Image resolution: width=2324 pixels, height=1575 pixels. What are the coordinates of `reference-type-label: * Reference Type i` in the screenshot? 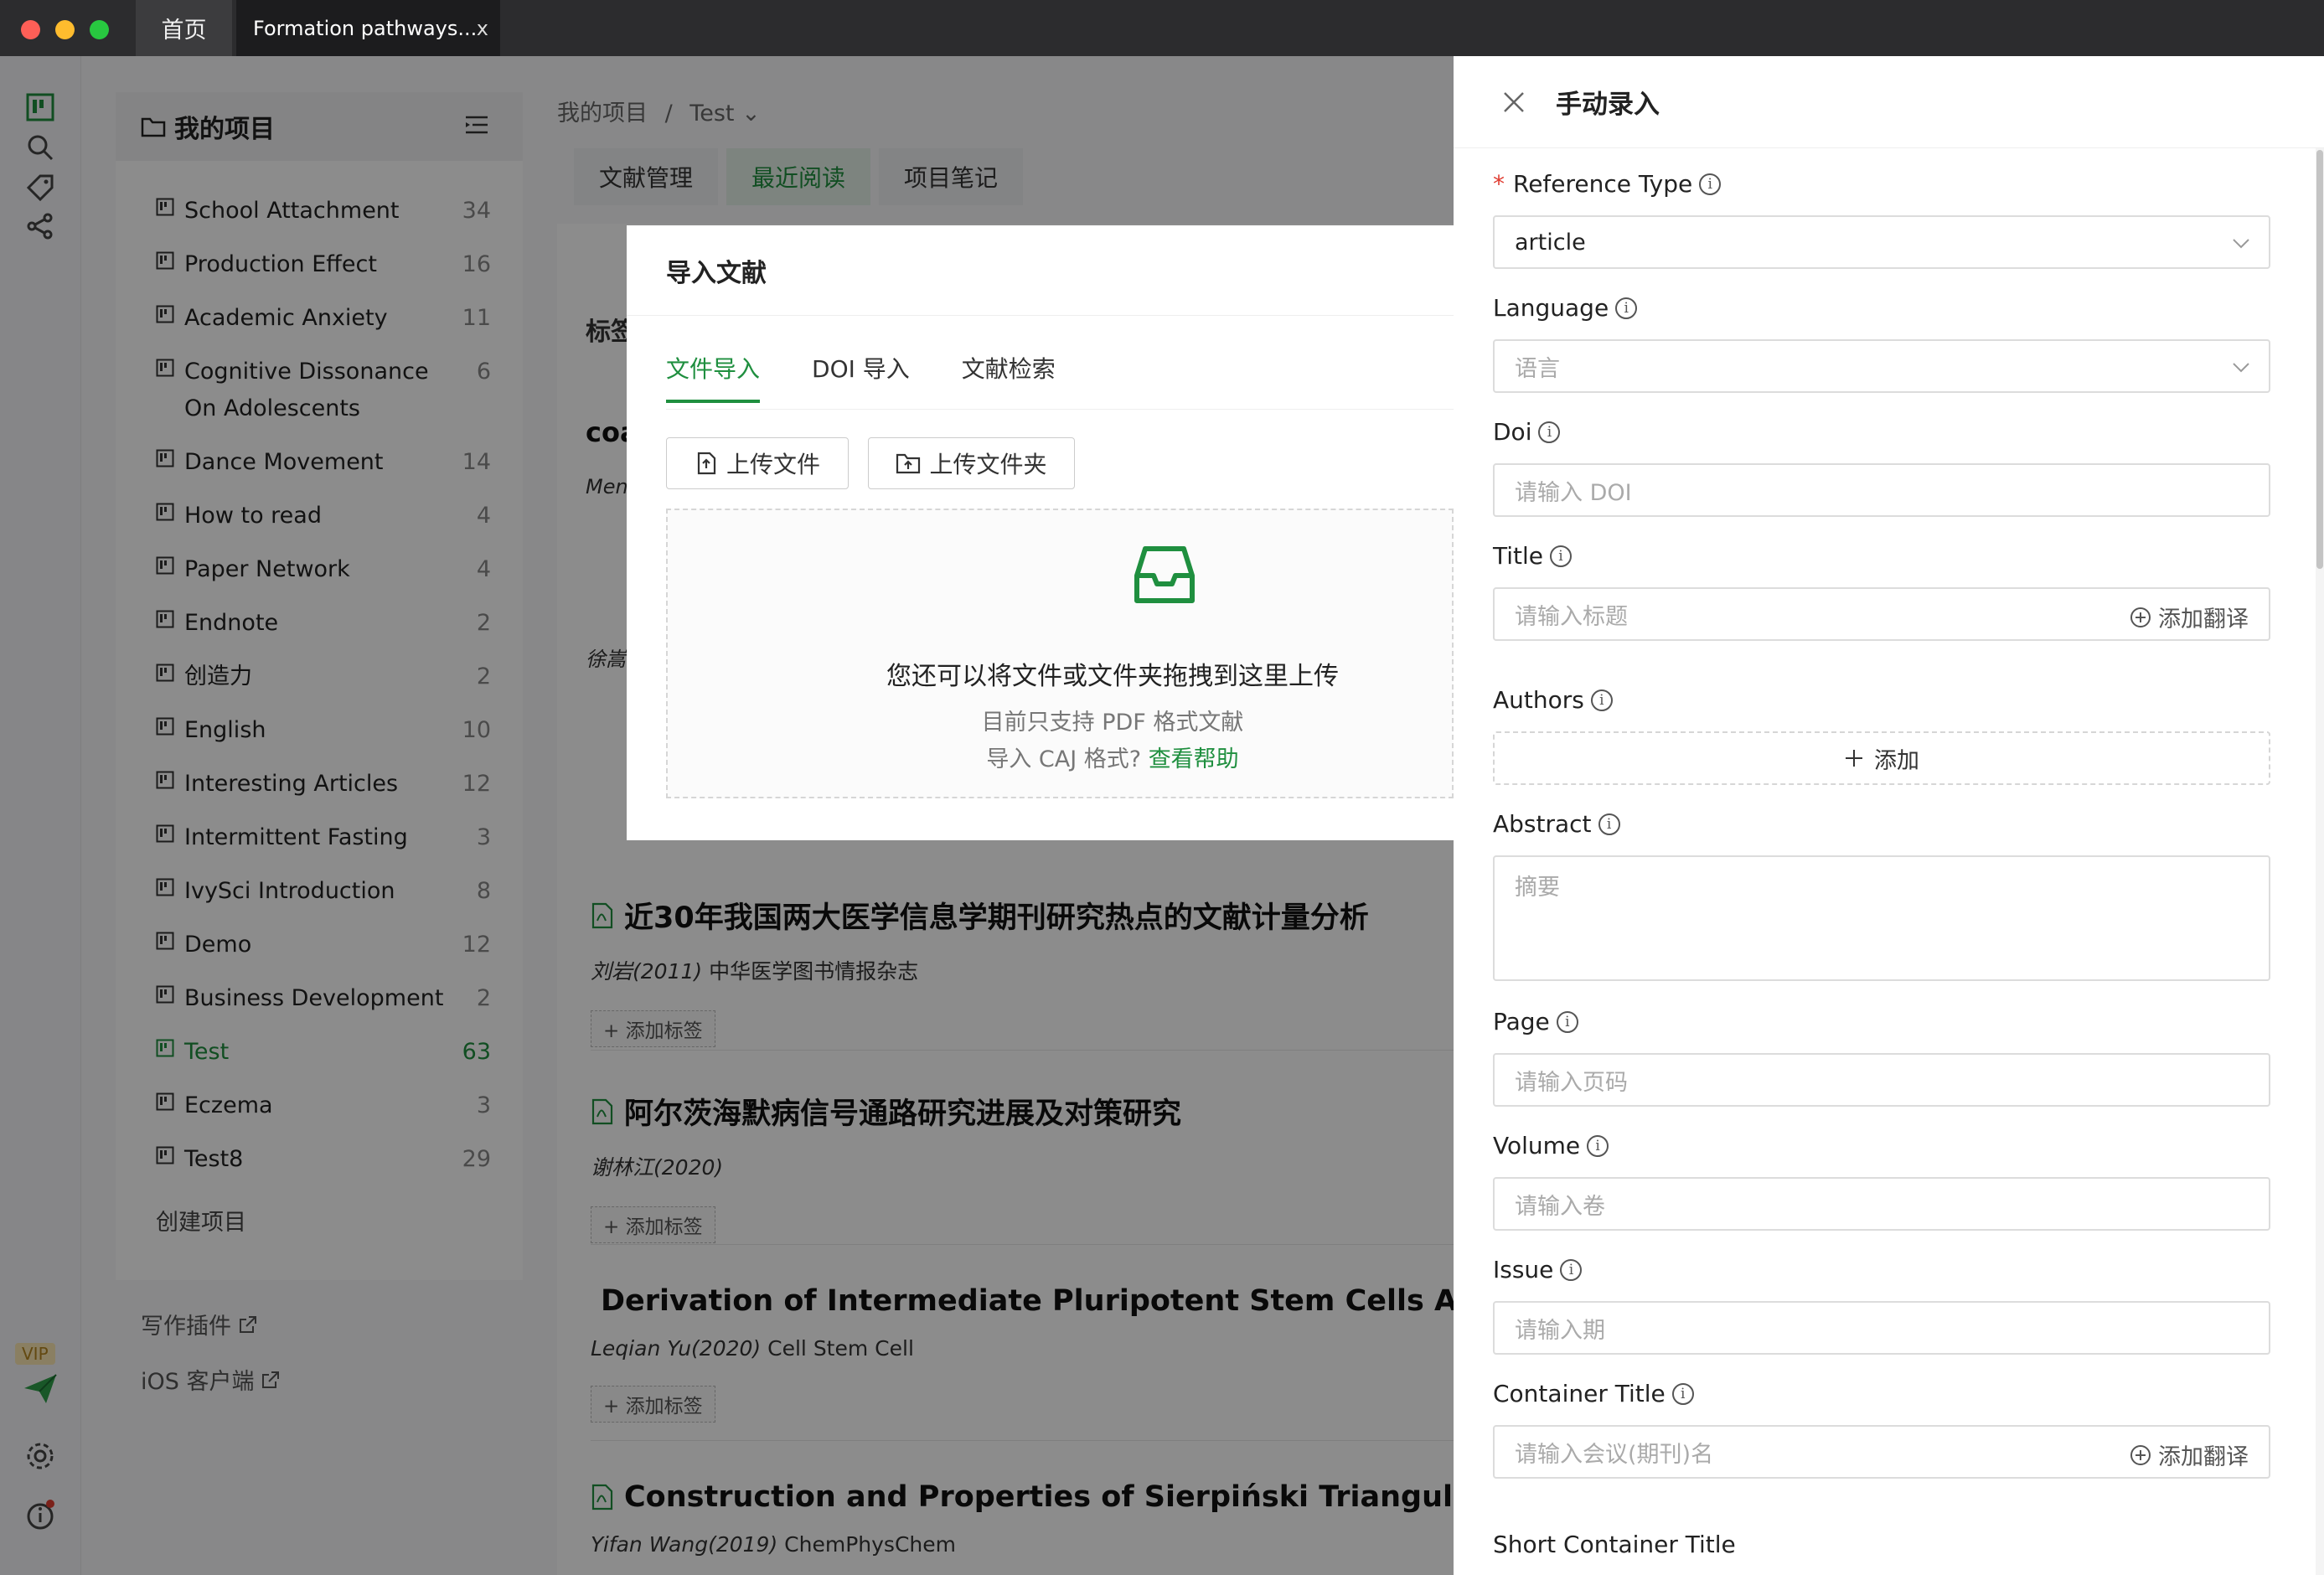 It's located at (1607, 184).